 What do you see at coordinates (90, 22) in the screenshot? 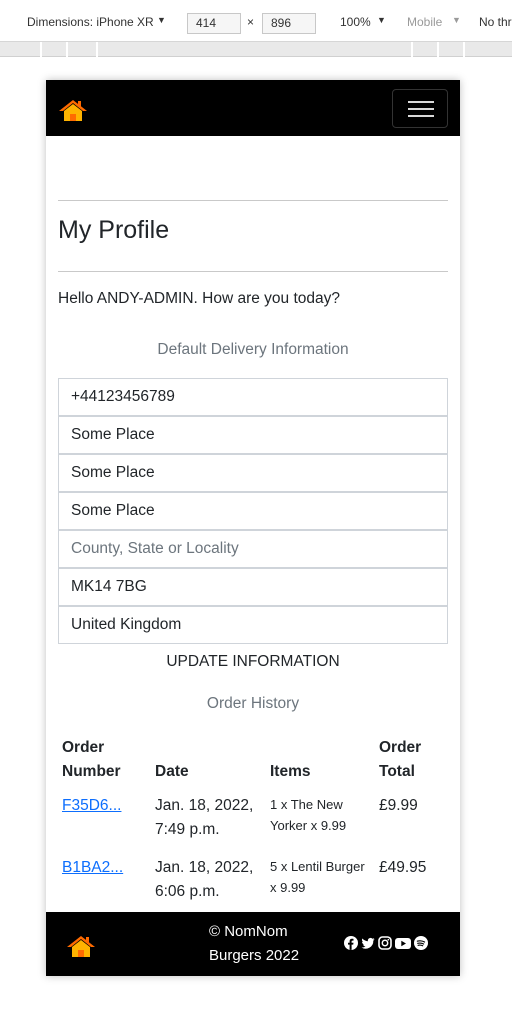
I see `dimensions-select: Dimensions: iPhone XR` at bounding box center [90, 22].